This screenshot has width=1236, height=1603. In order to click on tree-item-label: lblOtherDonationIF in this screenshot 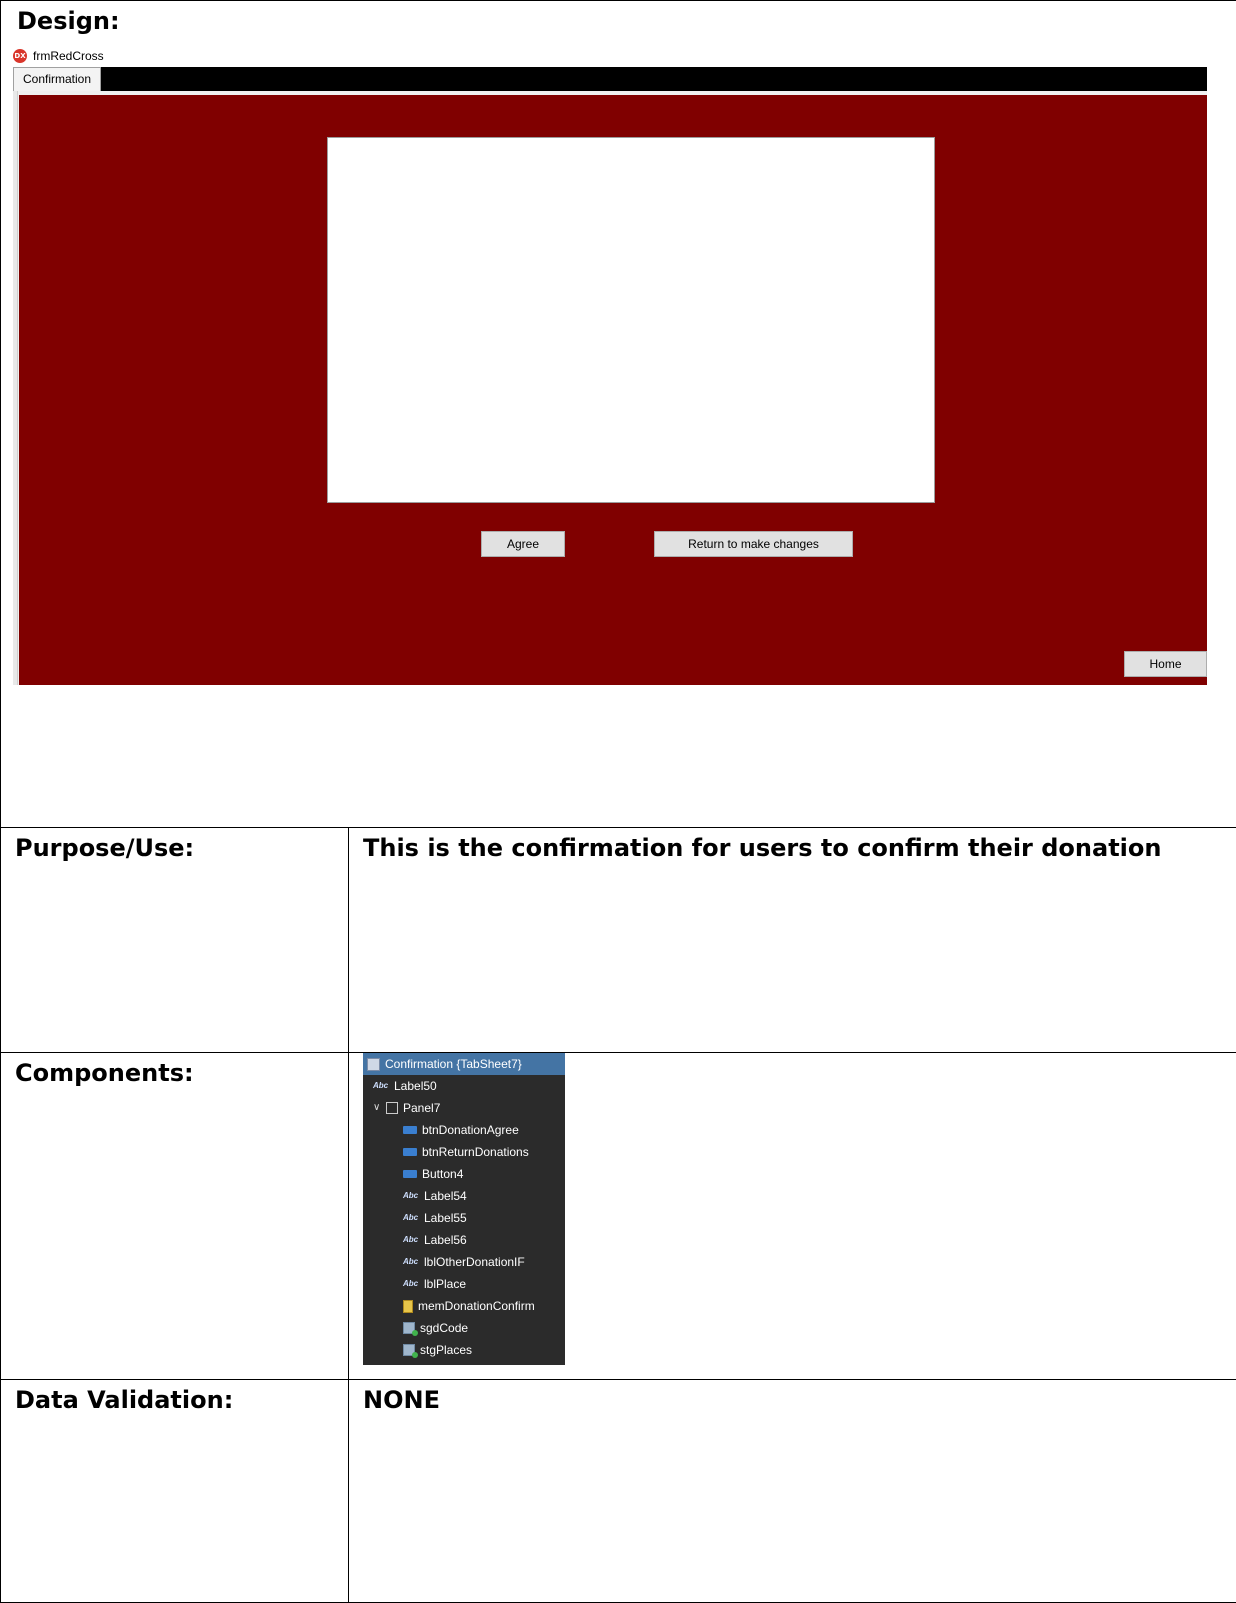, I will do `click(474, 1262)`.